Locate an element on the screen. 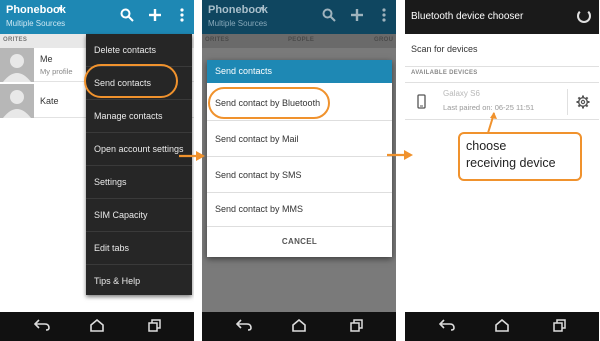  callout-pointer is located at coordinates (492, 123).